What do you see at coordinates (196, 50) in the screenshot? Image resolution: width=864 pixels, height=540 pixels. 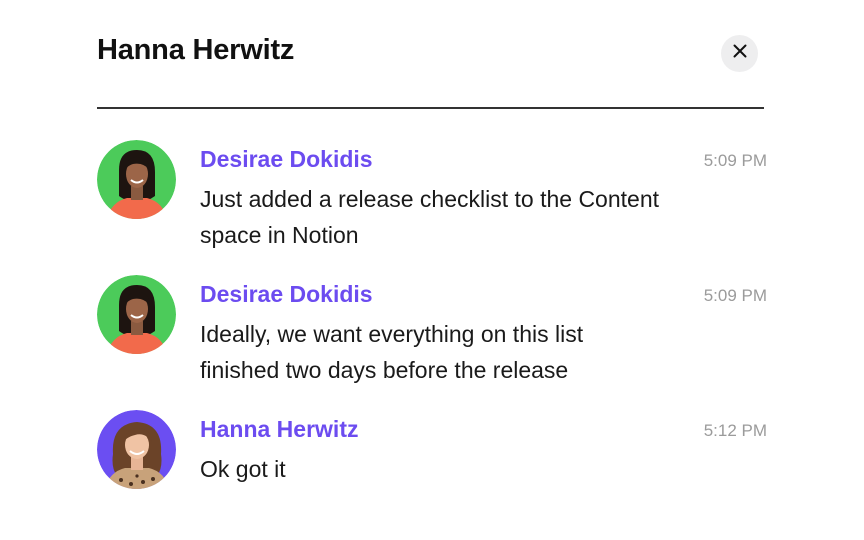 I see `thread-title: Hanna Herwitz` at bounding box center [196, 50].